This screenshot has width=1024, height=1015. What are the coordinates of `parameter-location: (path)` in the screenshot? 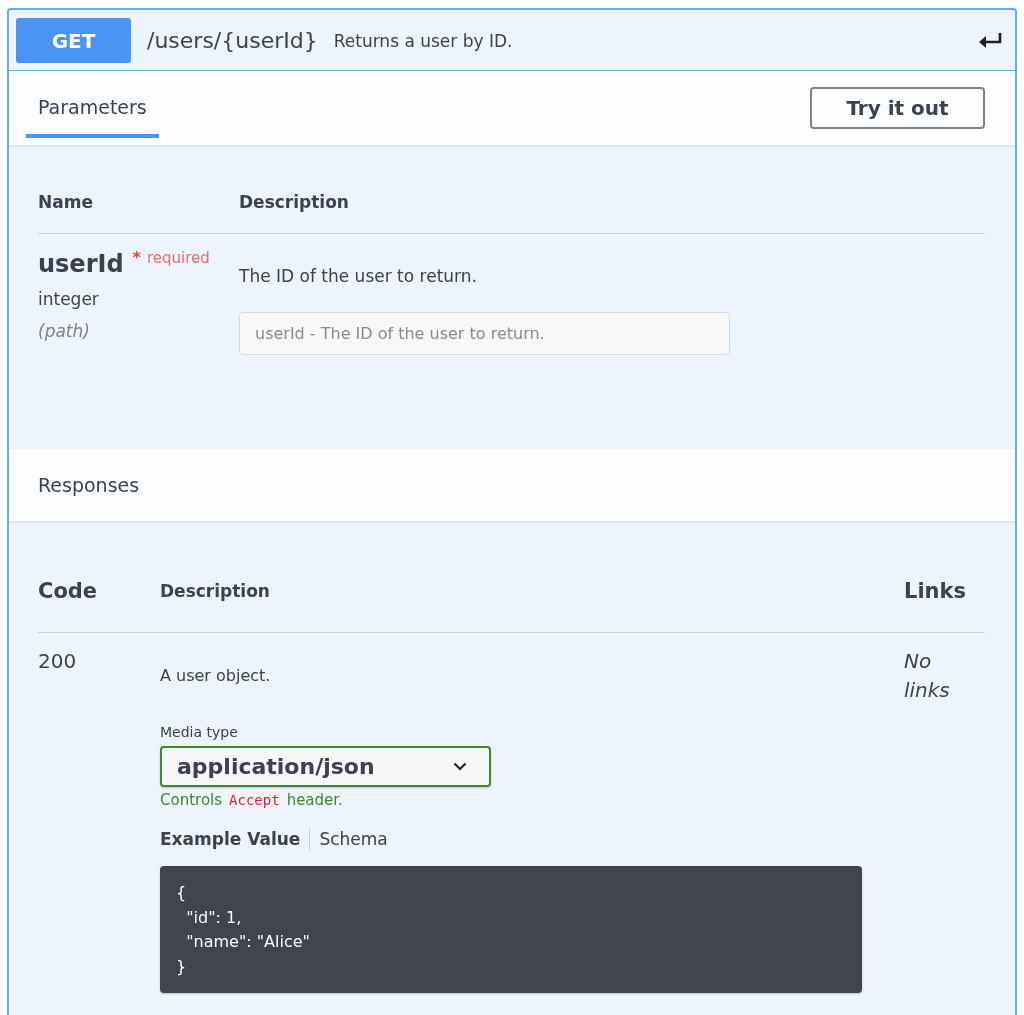 It's located at (64, 331).